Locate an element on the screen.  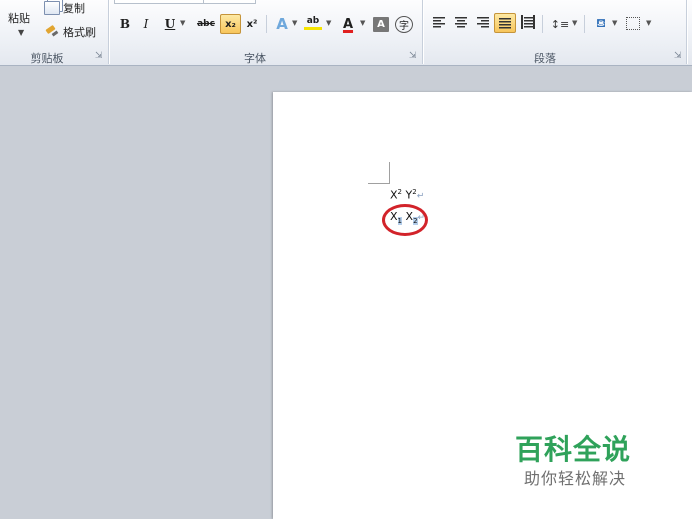
format-painter-button: 格式刷 is located at coordinates (70, 32).